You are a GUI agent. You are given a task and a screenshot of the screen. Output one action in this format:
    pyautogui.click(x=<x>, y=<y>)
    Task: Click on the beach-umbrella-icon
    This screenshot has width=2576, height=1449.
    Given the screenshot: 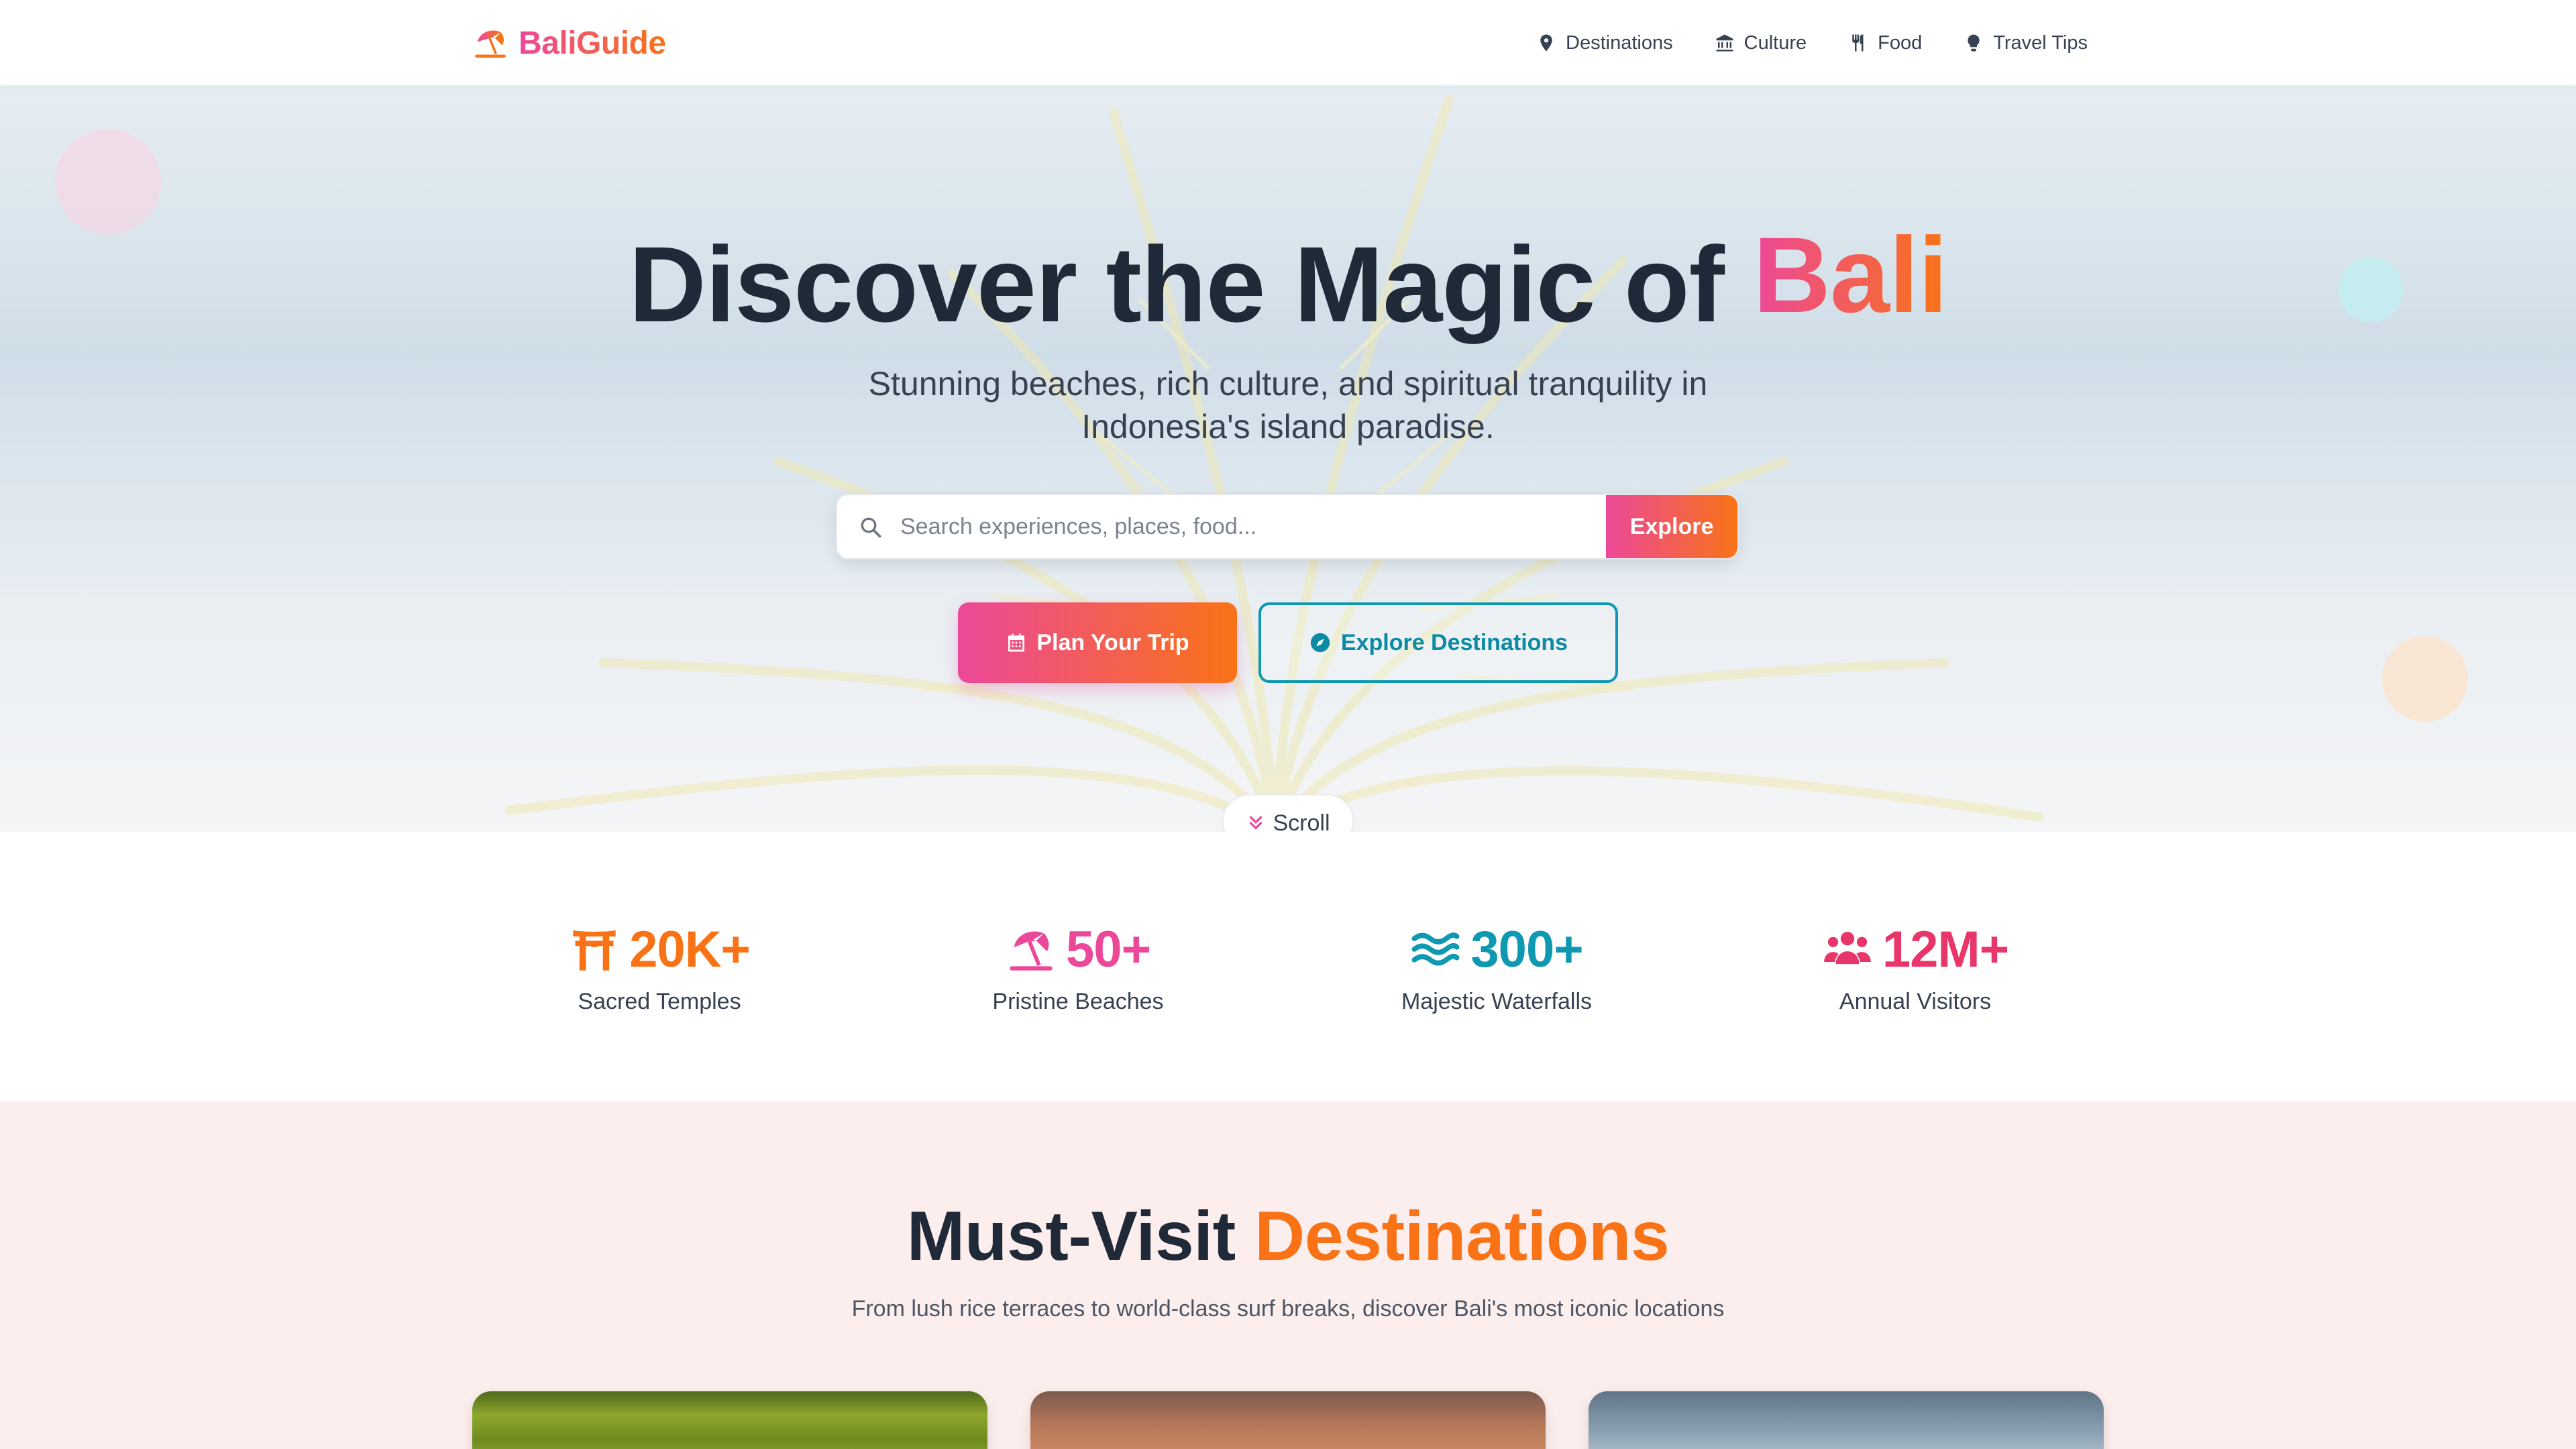 What is the action you would take?
    pyautogui.click(x=490, y=44)
    